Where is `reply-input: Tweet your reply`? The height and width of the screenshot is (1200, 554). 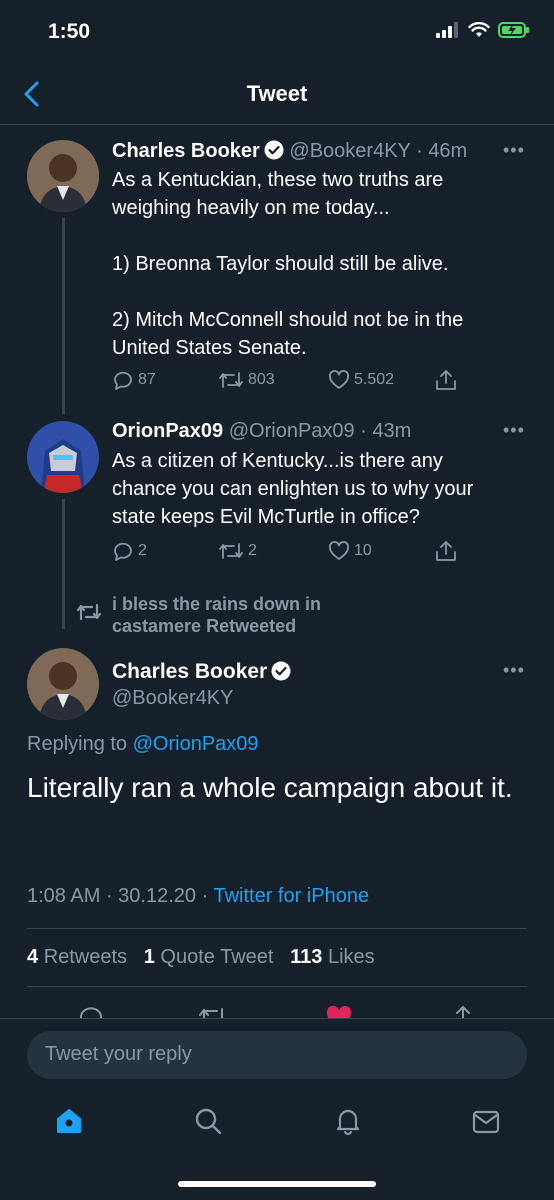
reply-input: Tweet your reply is located at coordinates (277, 1055).